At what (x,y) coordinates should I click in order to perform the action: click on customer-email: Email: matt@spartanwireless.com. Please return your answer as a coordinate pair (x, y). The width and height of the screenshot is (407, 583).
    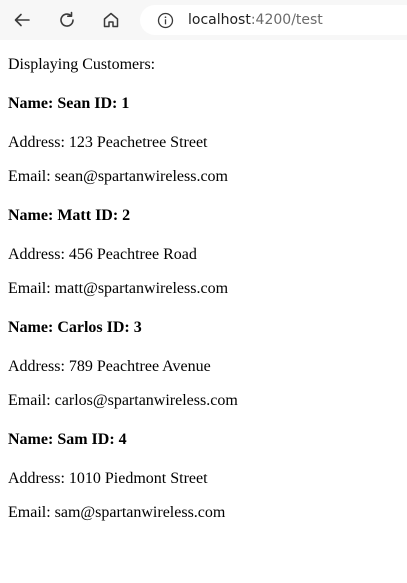
    Looking at the image, I should click on (118, 288).